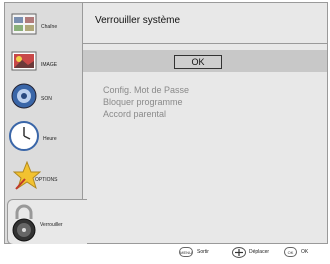 The image size is (330, 264). I want to click on sidebar-item-label: Verrouiller, so click(51, 225).